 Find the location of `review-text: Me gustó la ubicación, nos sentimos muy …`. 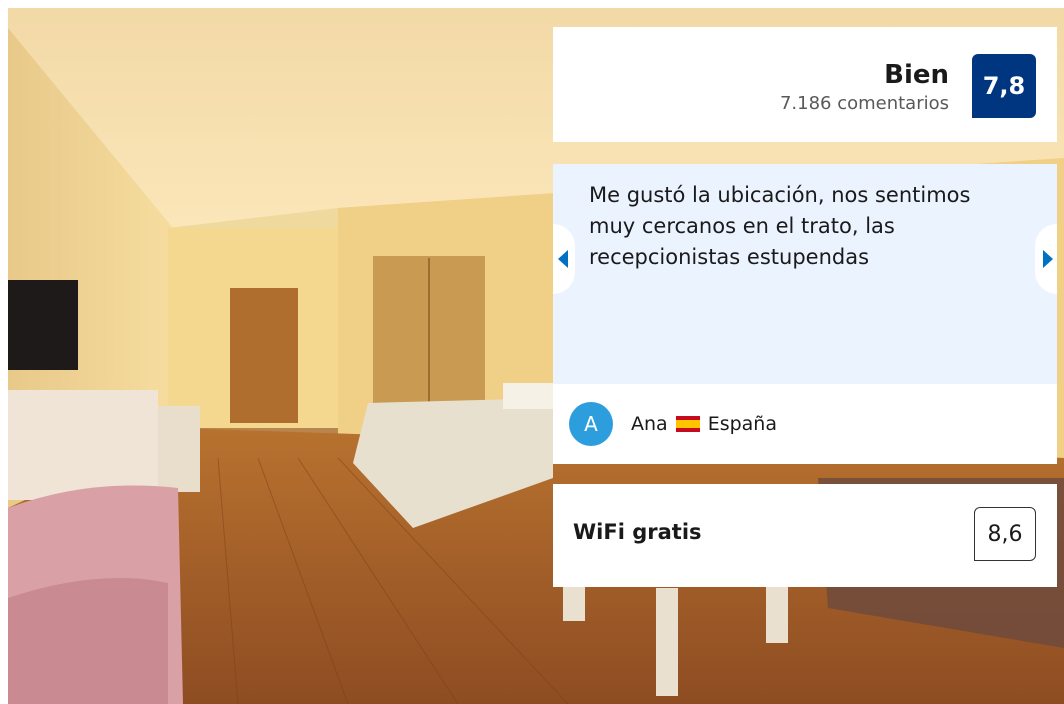

review-text: Me gustó la ubicación, nos sentimos muy … is located at coordinates (780, 226).